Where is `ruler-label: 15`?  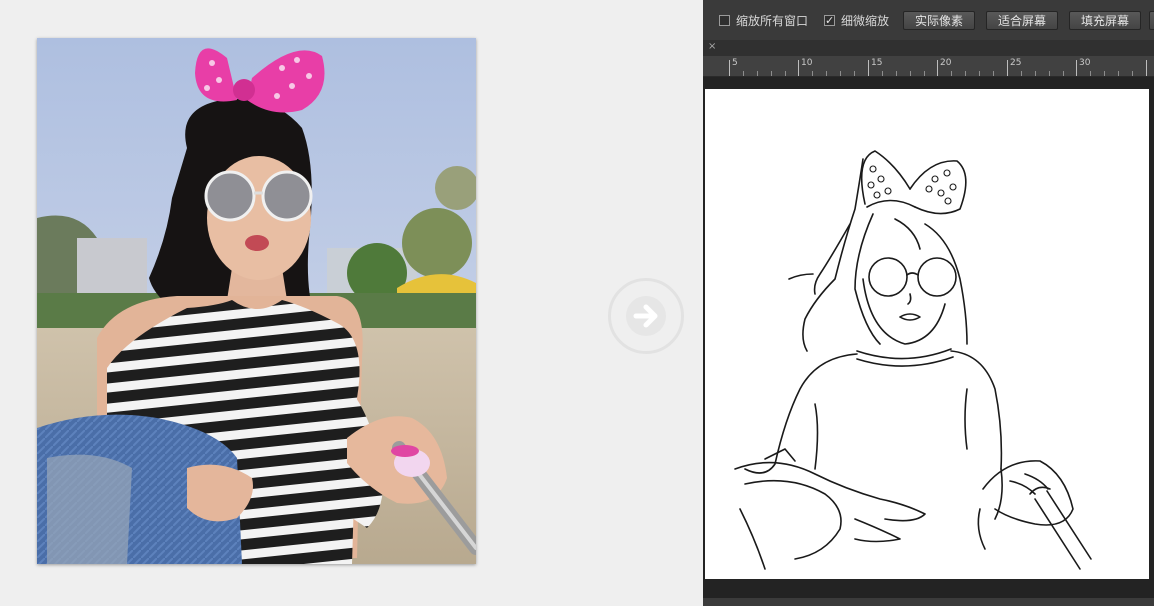
ruler-label: 15 is located at coordinates (877, 63).